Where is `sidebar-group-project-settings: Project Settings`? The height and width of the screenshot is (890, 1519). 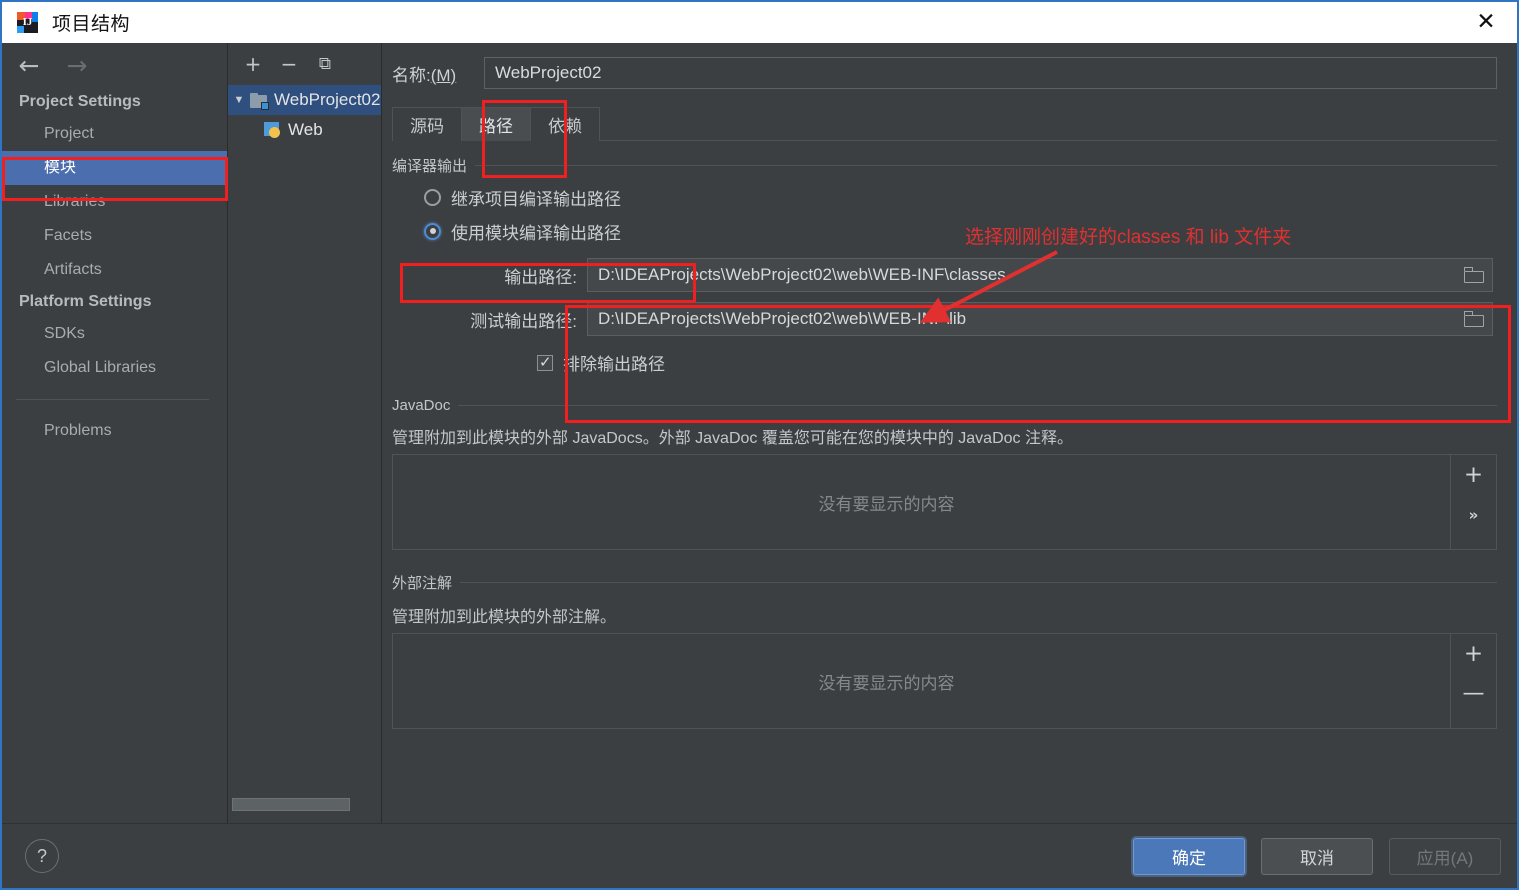
sidebar-group-project-settings: Project Settings is located at coordinates (80, 101).